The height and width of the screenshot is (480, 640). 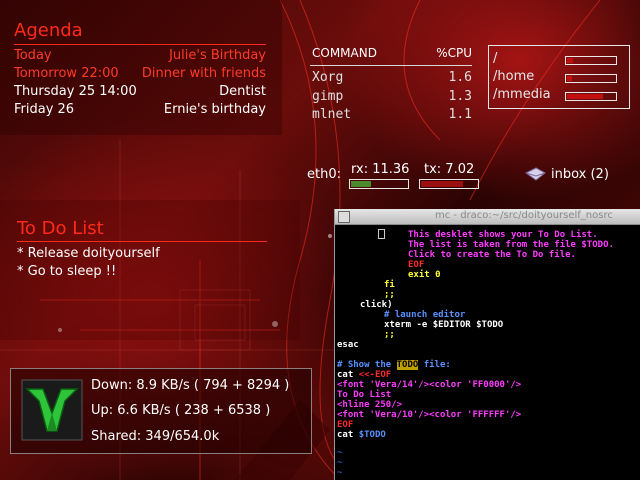 I want to click on agenda-row: Friday 26 Ernie's birthday, so click(x=140, y=111).